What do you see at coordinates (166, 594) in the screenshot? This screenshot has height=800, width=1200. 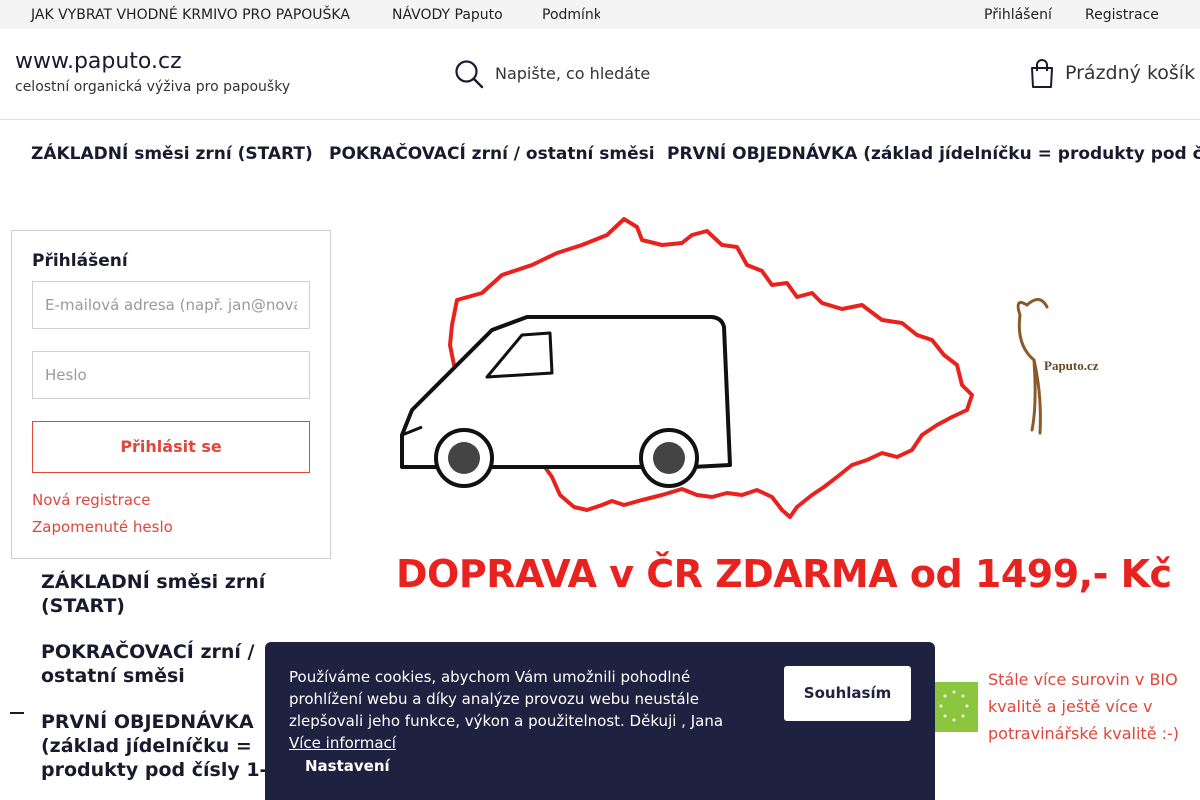 I see `sidebar-category-zakladni: ZÁKLADNÍ směsi zrní (START)` at bounding box center [166, 594].